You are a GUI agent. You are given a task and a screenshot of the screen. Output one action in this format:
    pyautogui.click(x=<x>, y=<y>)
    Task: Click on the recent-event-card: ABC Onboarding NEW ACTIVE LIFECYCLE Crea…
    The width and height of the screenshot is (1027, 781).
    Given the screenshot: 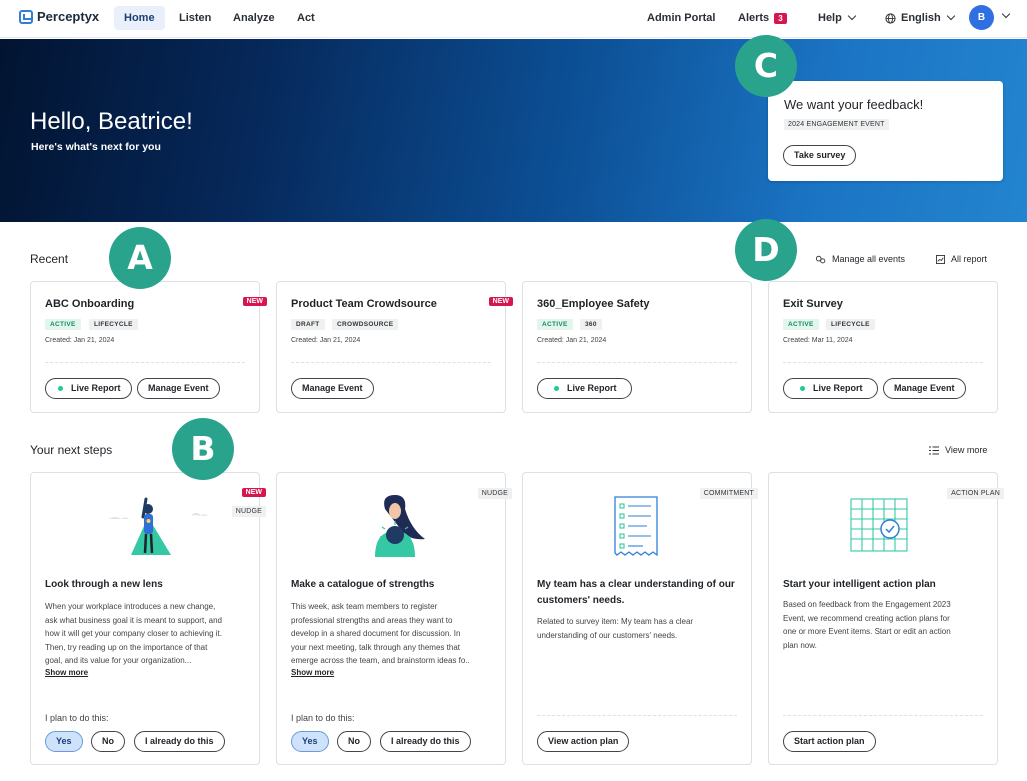 What is the action you would take?
    pyautogui.click(x=148, y=347)
    